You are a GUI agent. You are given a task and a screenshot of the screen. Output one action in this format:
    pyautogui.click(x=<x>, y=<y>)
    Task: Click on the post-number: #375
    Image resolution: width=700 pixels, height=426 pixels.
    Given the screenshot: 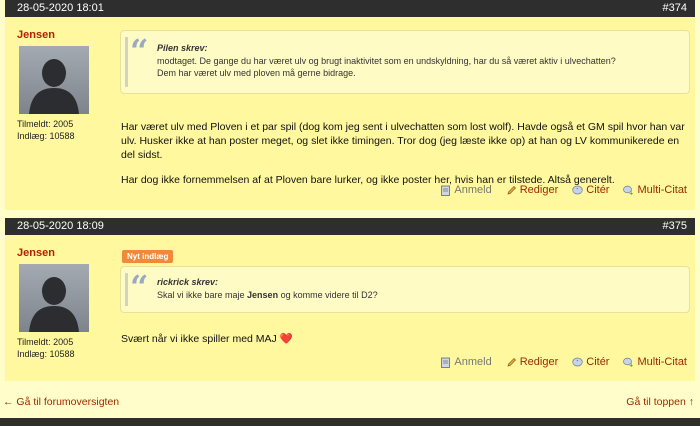 What is the action you would take?
    pyautogui.click(x=675, y=226)
    